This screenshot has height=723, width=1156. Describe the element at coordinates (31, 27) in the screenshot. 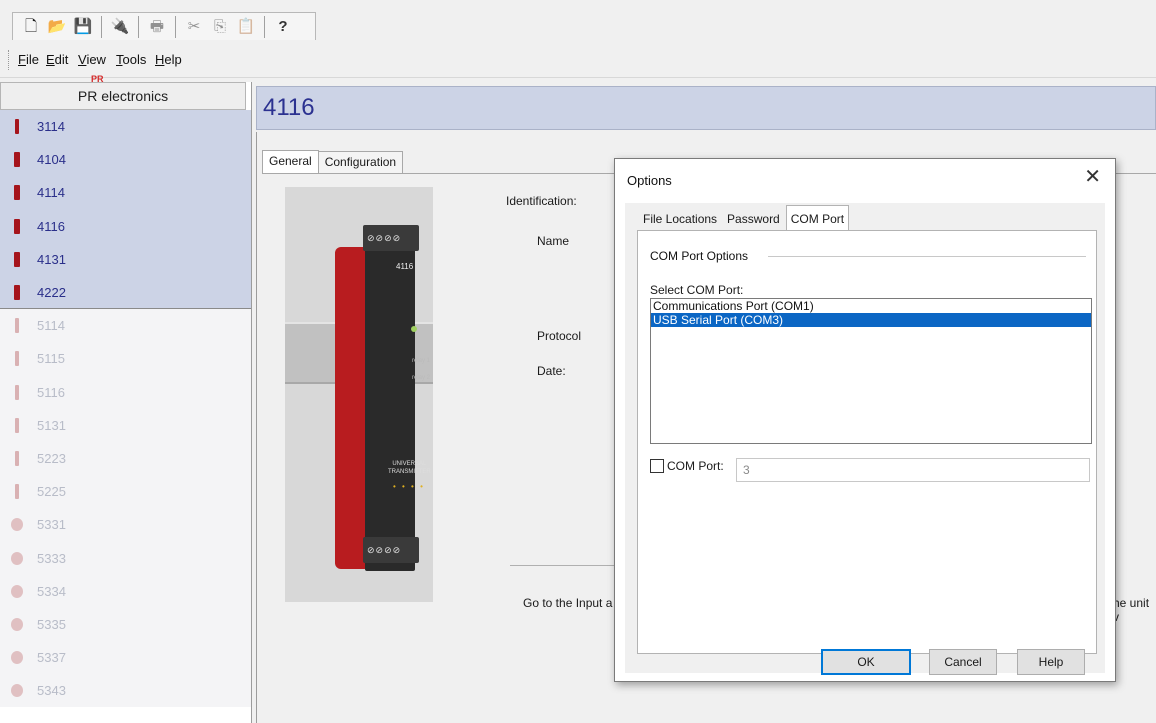

I see `new-document-icon: 🗋` at that location.